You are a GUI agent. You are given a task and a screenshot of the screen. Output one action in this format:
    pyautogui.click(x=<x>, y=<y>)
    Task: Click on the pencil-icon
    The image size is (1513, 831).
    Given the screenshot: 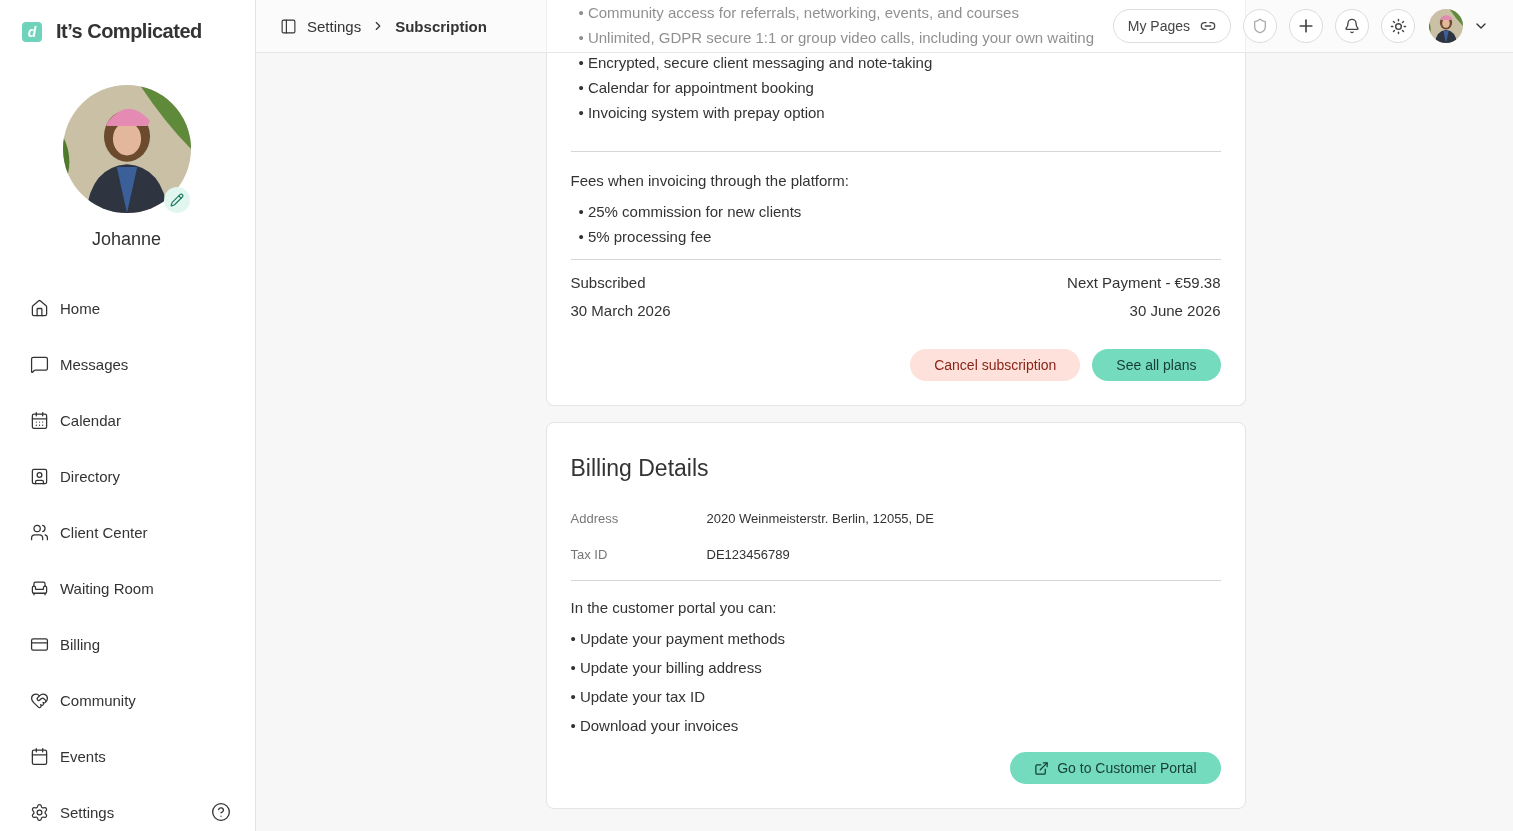 What is the action you would take?
    pyautogui.click(x=176, y=200)
    